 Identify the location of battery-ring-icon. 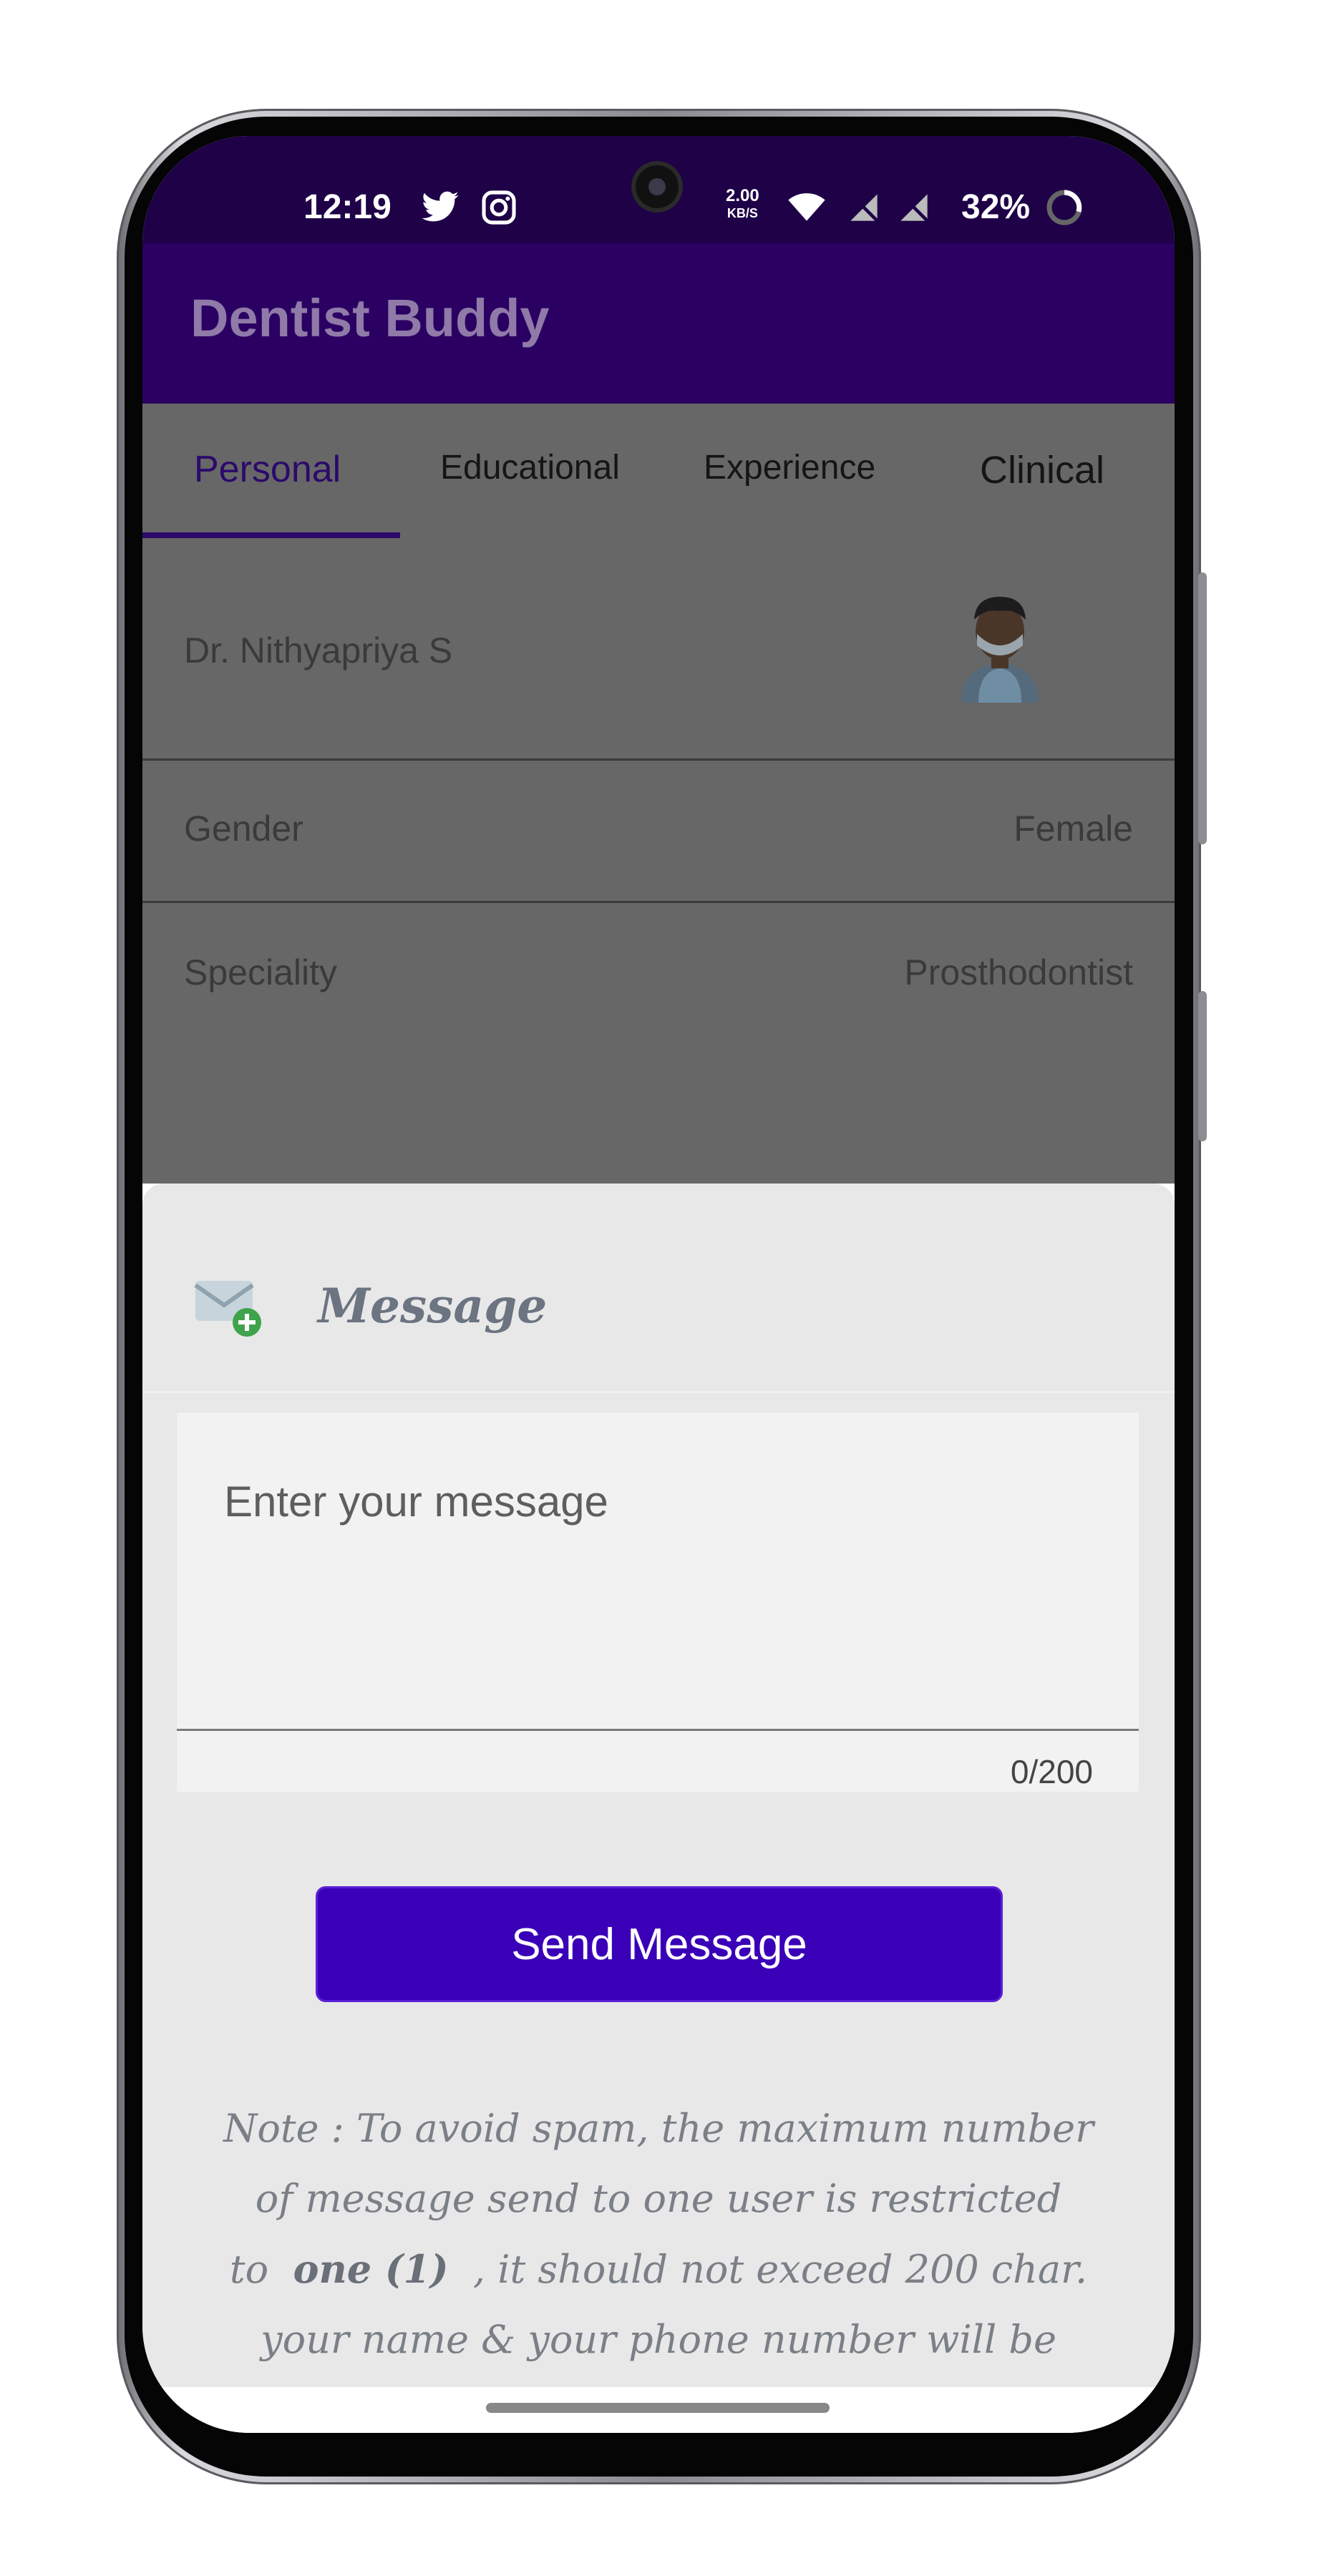
(1064, 208).